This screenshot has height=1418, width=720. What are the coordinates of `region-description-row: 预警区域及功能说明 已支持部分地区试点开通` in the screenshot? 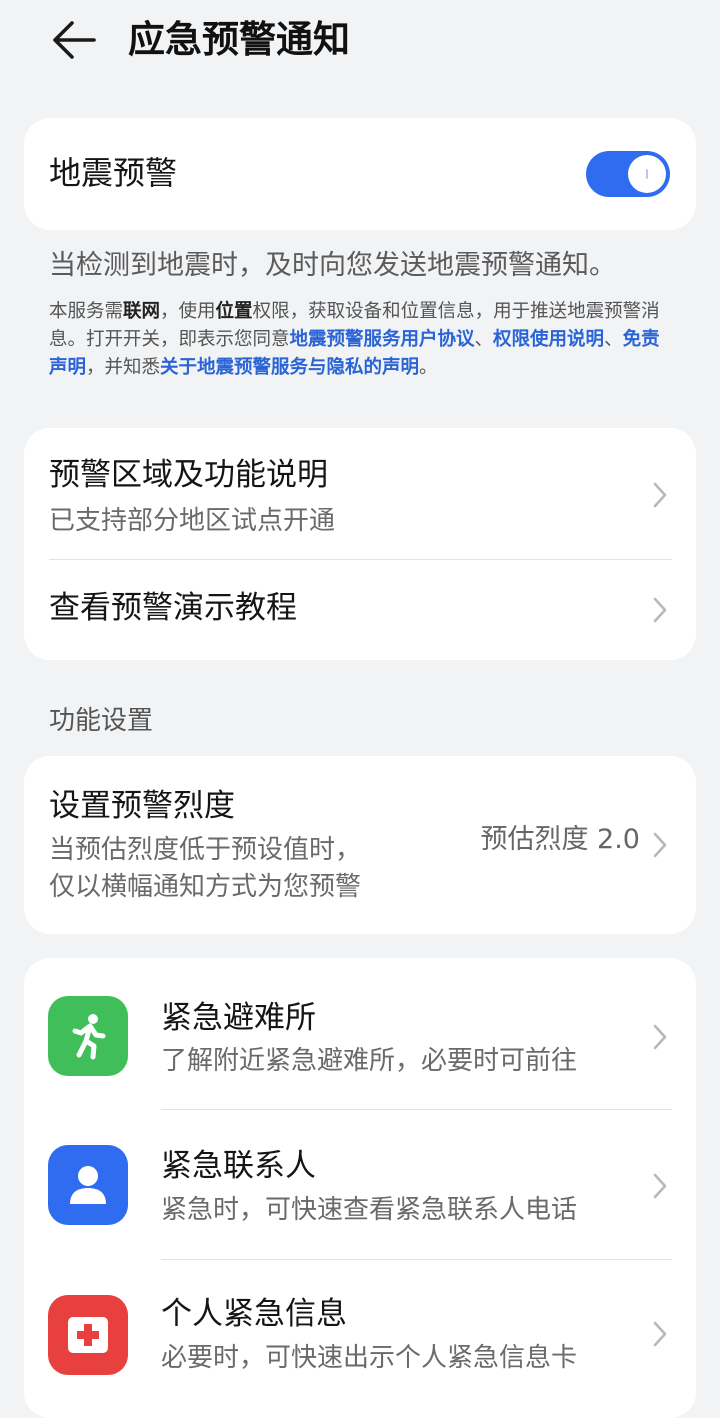 It's located at (360, 493).